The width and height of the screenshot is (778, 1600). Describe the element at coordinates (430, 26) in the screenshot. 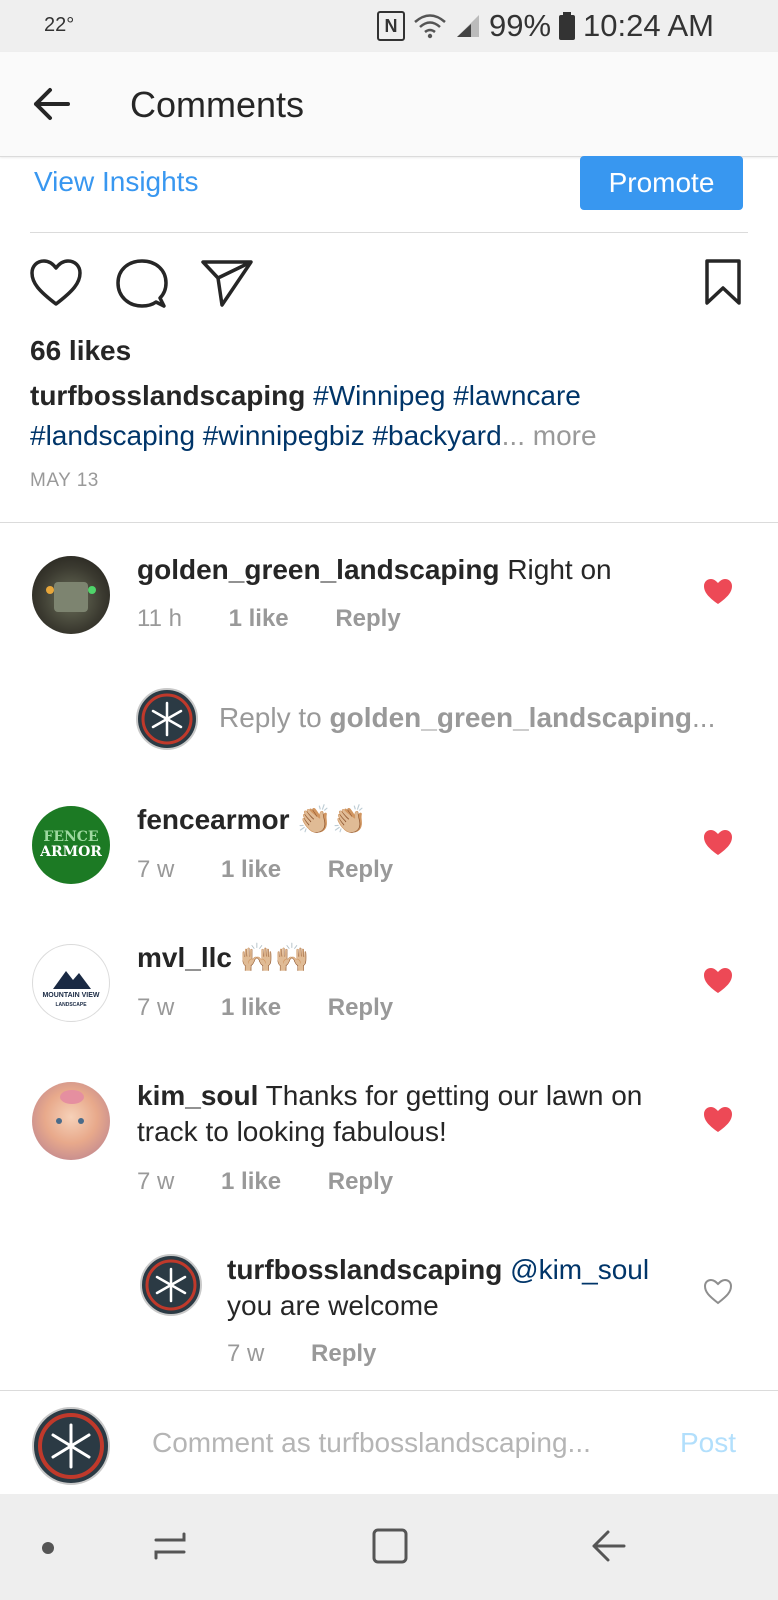

I see `wifi-icon` at that location.